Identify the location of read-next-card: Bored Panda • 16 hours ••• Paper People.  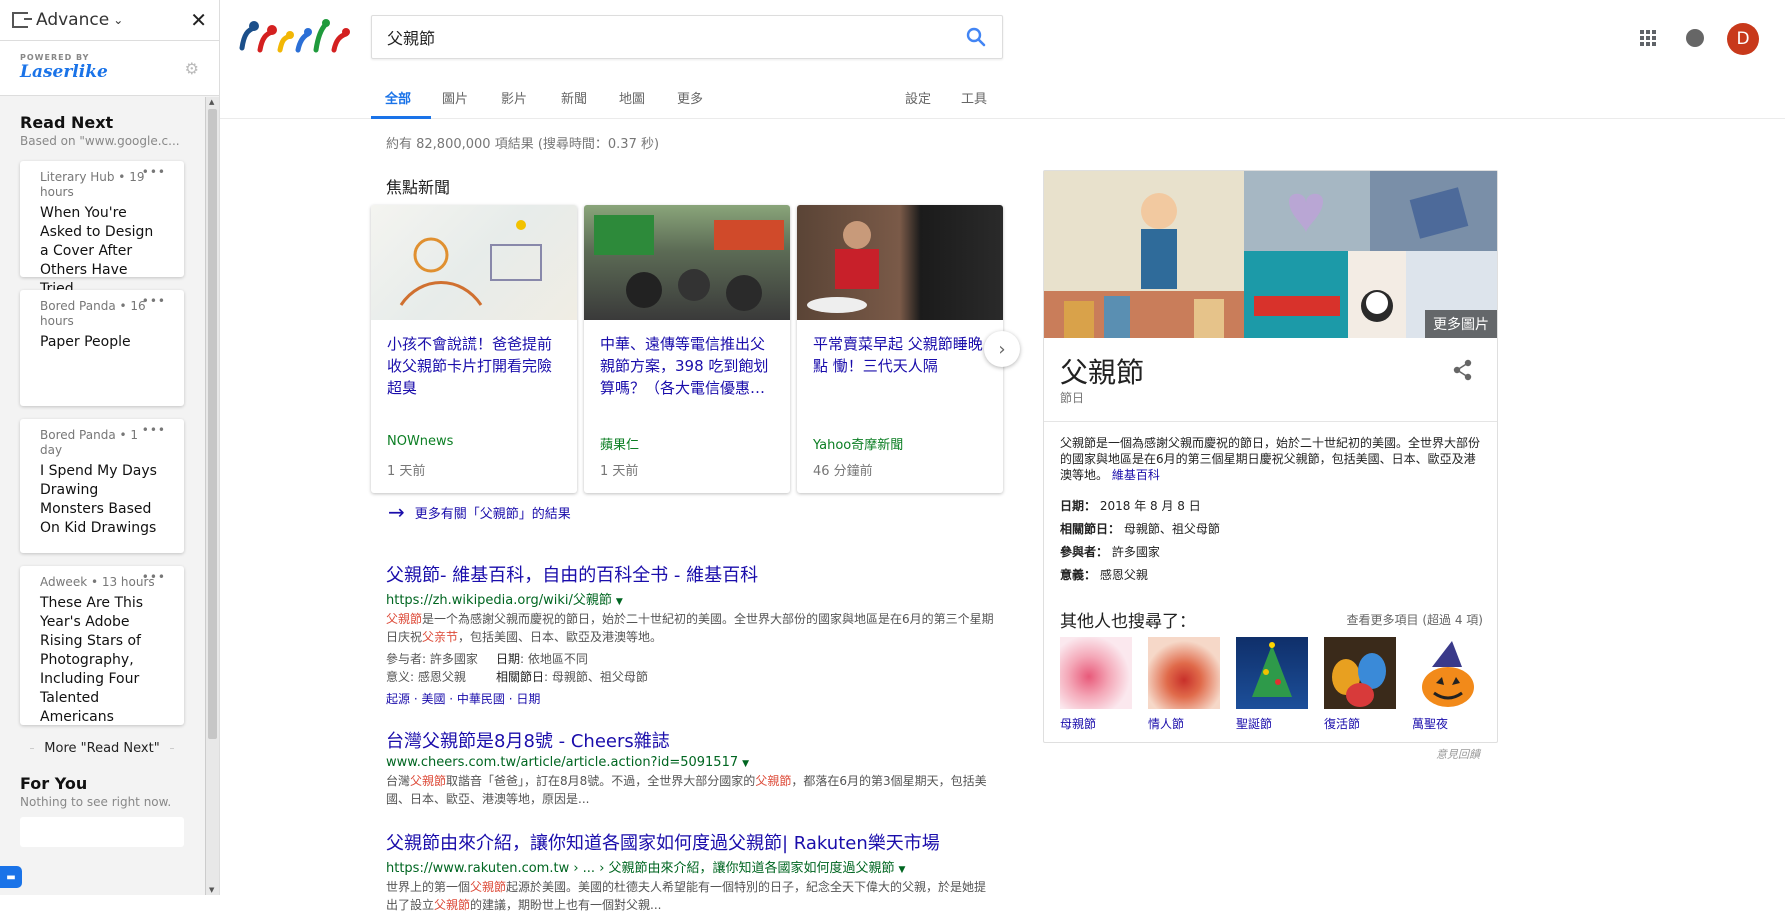
(102, 348).